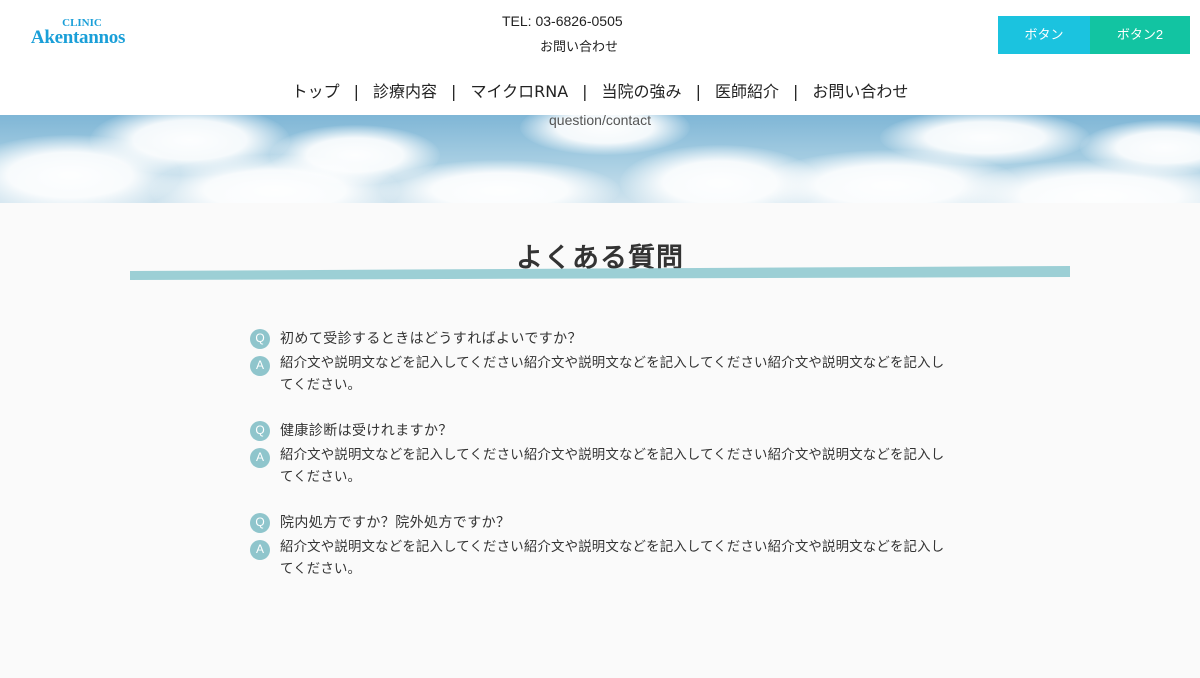  What do you see at coordinates (431, 339) in the screenshot?
I see `faq-question: 初めて受診するときはどうすればよいですか？` at bounding box center [431, 339].